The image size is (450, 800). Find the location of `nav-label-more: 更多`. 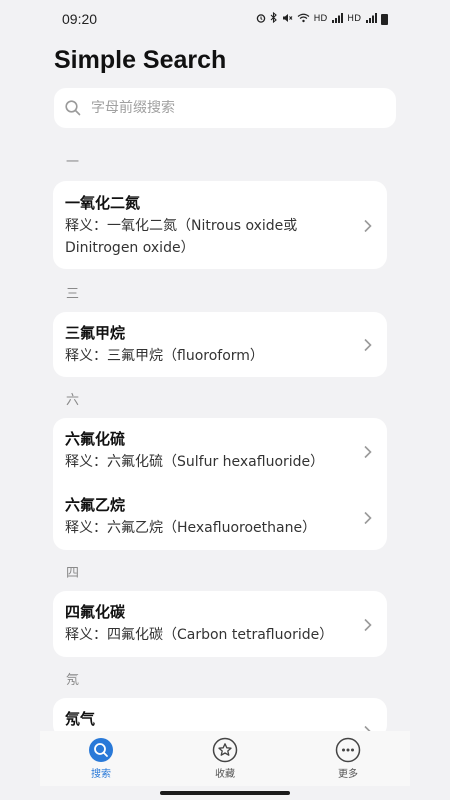

nav-label-more: 更多 is located at coordinates (348, 774).